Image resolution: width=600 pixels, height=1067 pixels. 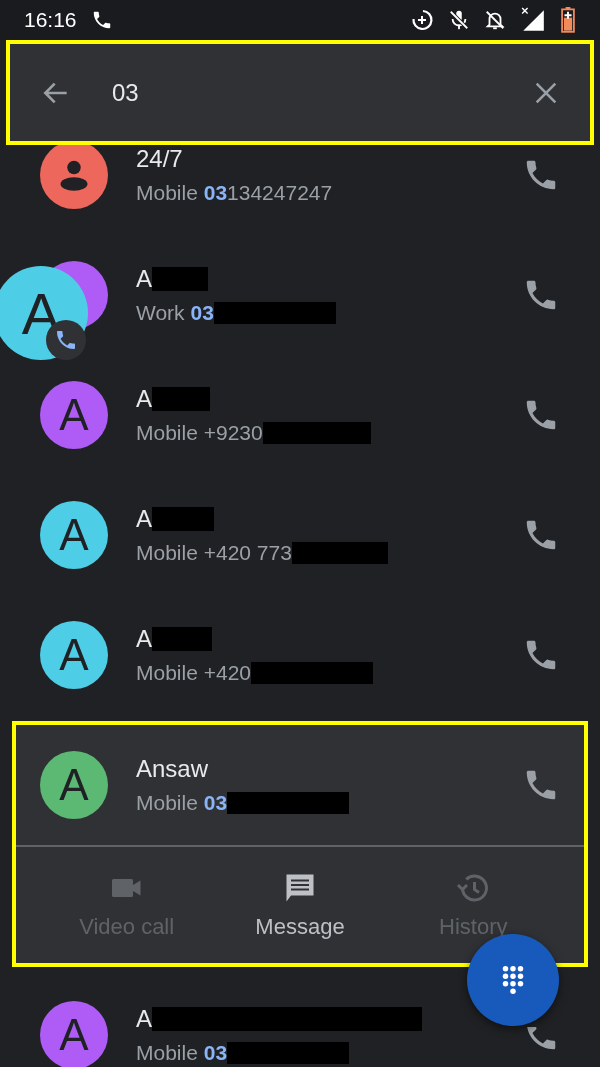 I want to click on mic-off-icon, so click(x=459, y=20).